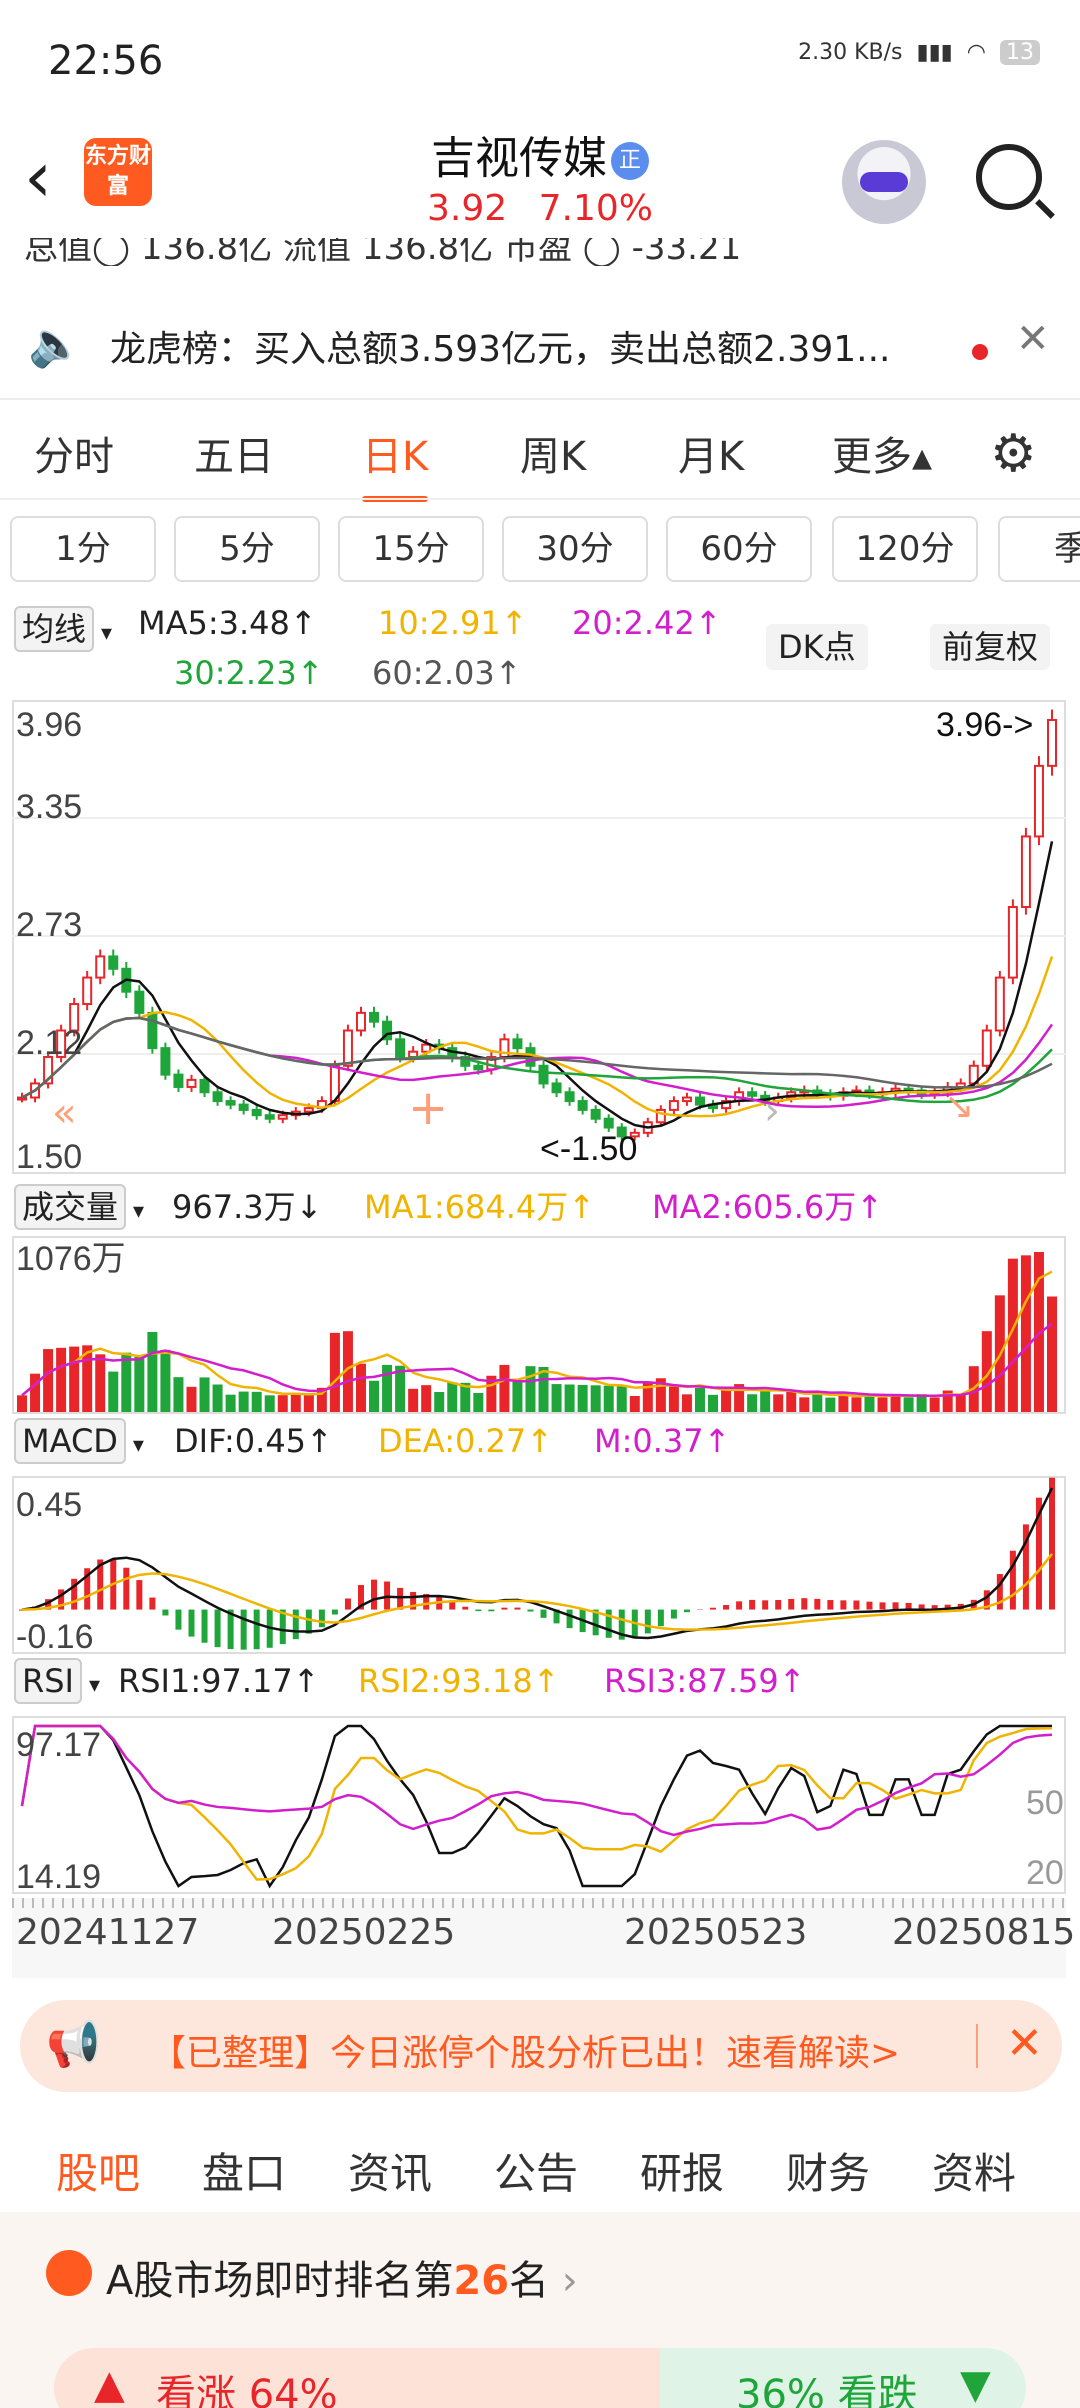 The image size is (1080, 2408). I want to click on speaker-icon: 🔈, so click(55, 344).